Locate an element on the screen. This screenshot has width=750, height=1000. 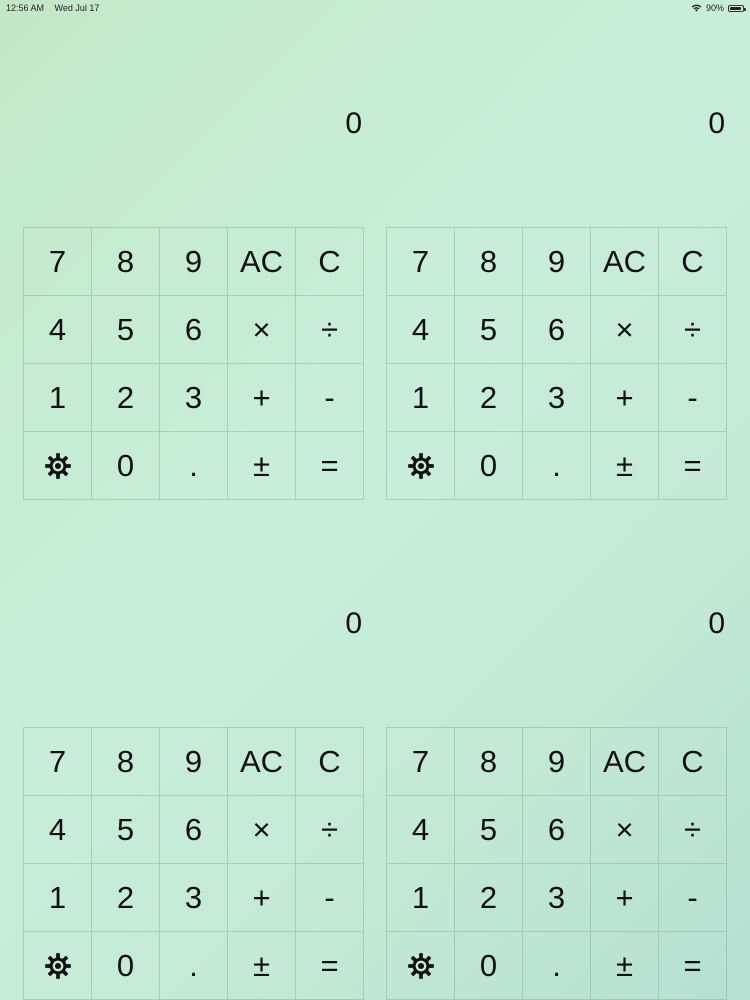
wifi-icon is located at coordinates (696, 8).